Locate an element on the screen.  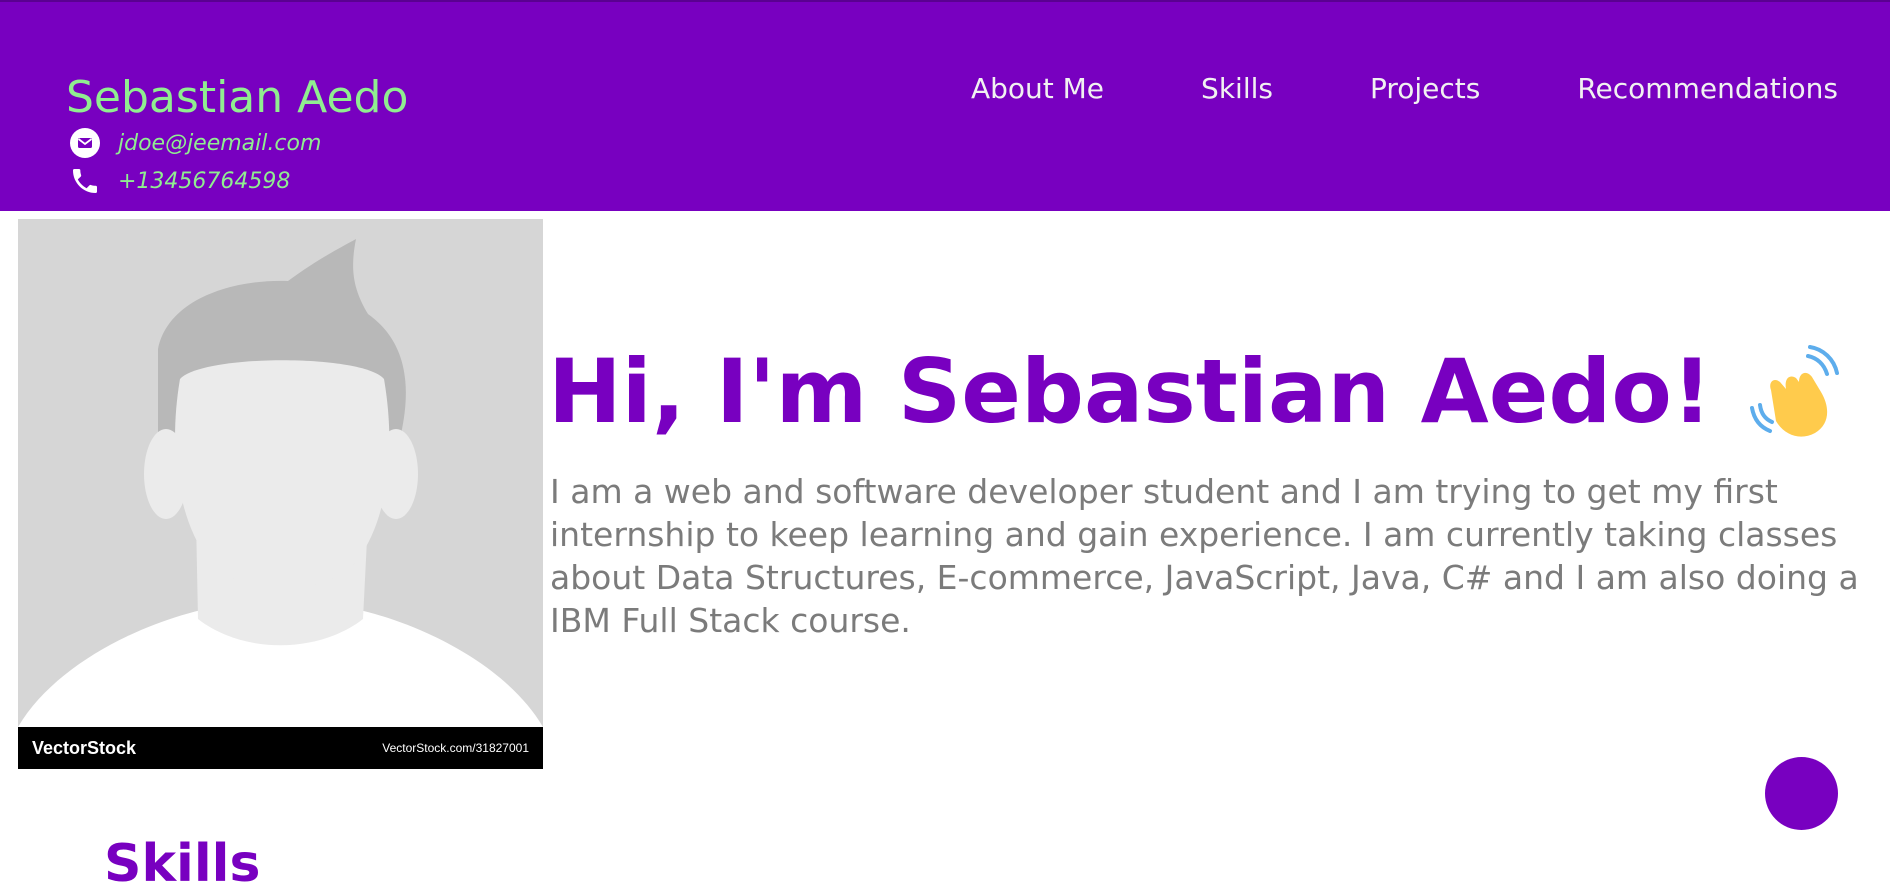
contact-phone: +13456764598 is located at coordinates (179, 181).